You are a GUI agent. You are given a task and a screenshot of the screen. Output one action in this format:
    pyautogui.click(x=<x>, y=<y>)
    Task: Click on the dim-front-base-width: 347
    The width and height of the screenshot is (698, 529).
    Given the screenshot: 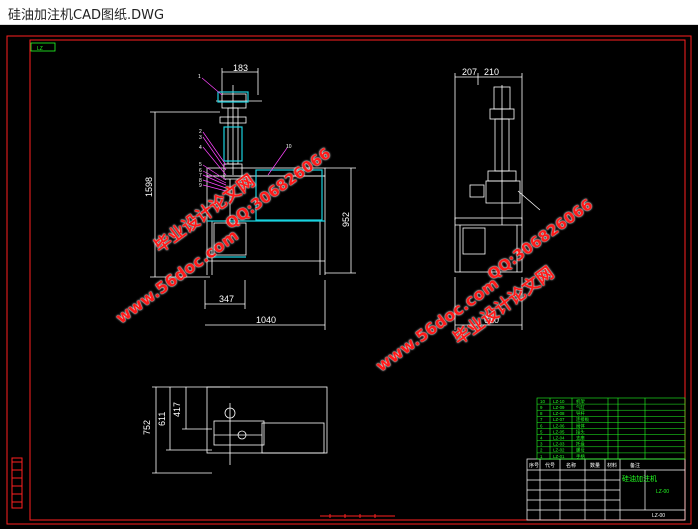 What is the action you would take?
    pyautogui.click(x=226, y=299)
    